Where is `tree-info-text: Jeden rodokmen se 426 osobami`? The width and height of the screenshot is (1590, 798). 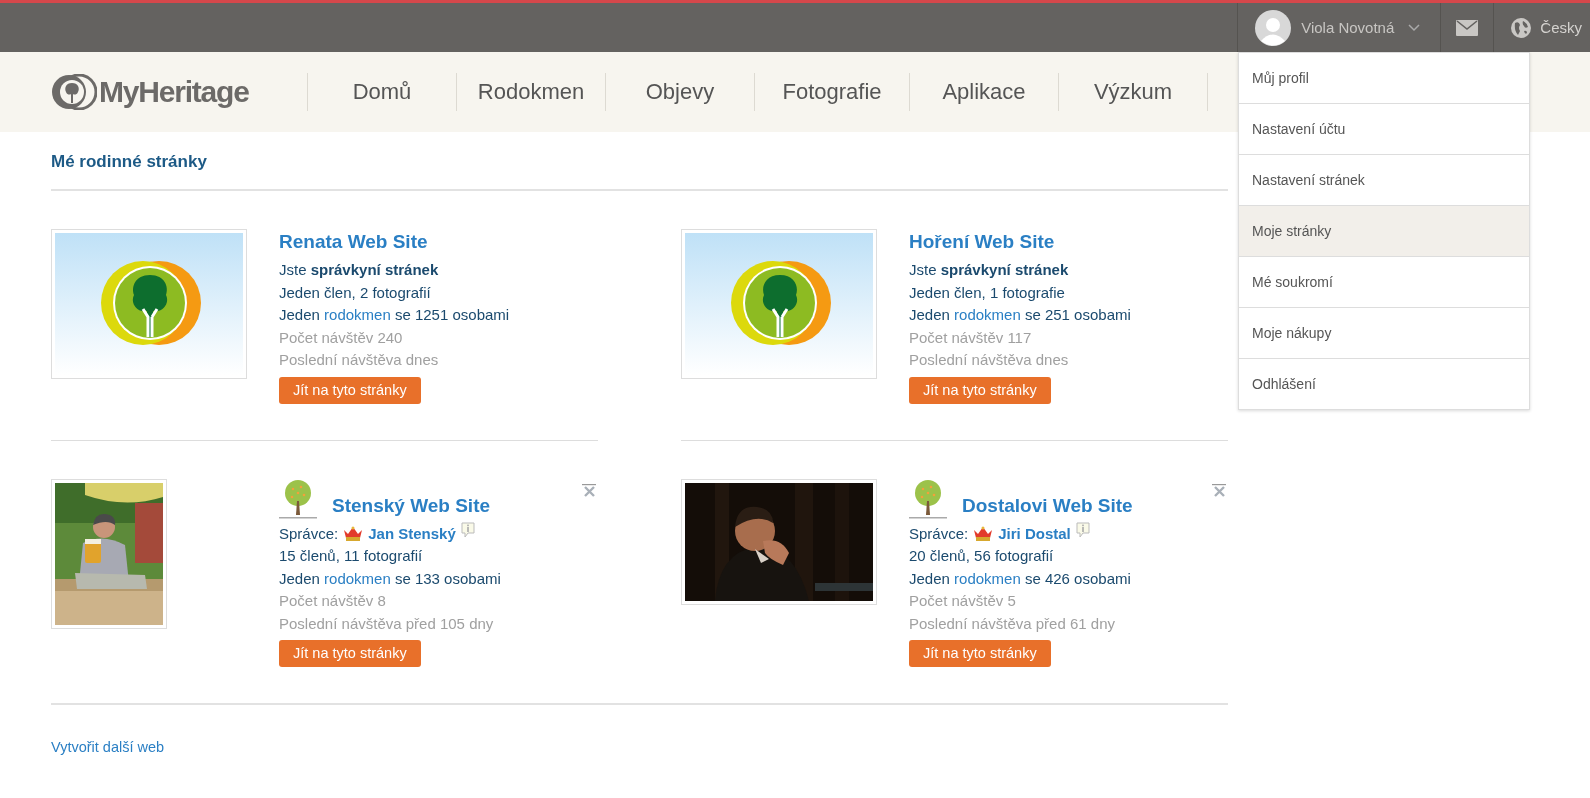 tree-info-text: Jeden rodokmen se 426 osobami is located at coordinates (1020, 578).